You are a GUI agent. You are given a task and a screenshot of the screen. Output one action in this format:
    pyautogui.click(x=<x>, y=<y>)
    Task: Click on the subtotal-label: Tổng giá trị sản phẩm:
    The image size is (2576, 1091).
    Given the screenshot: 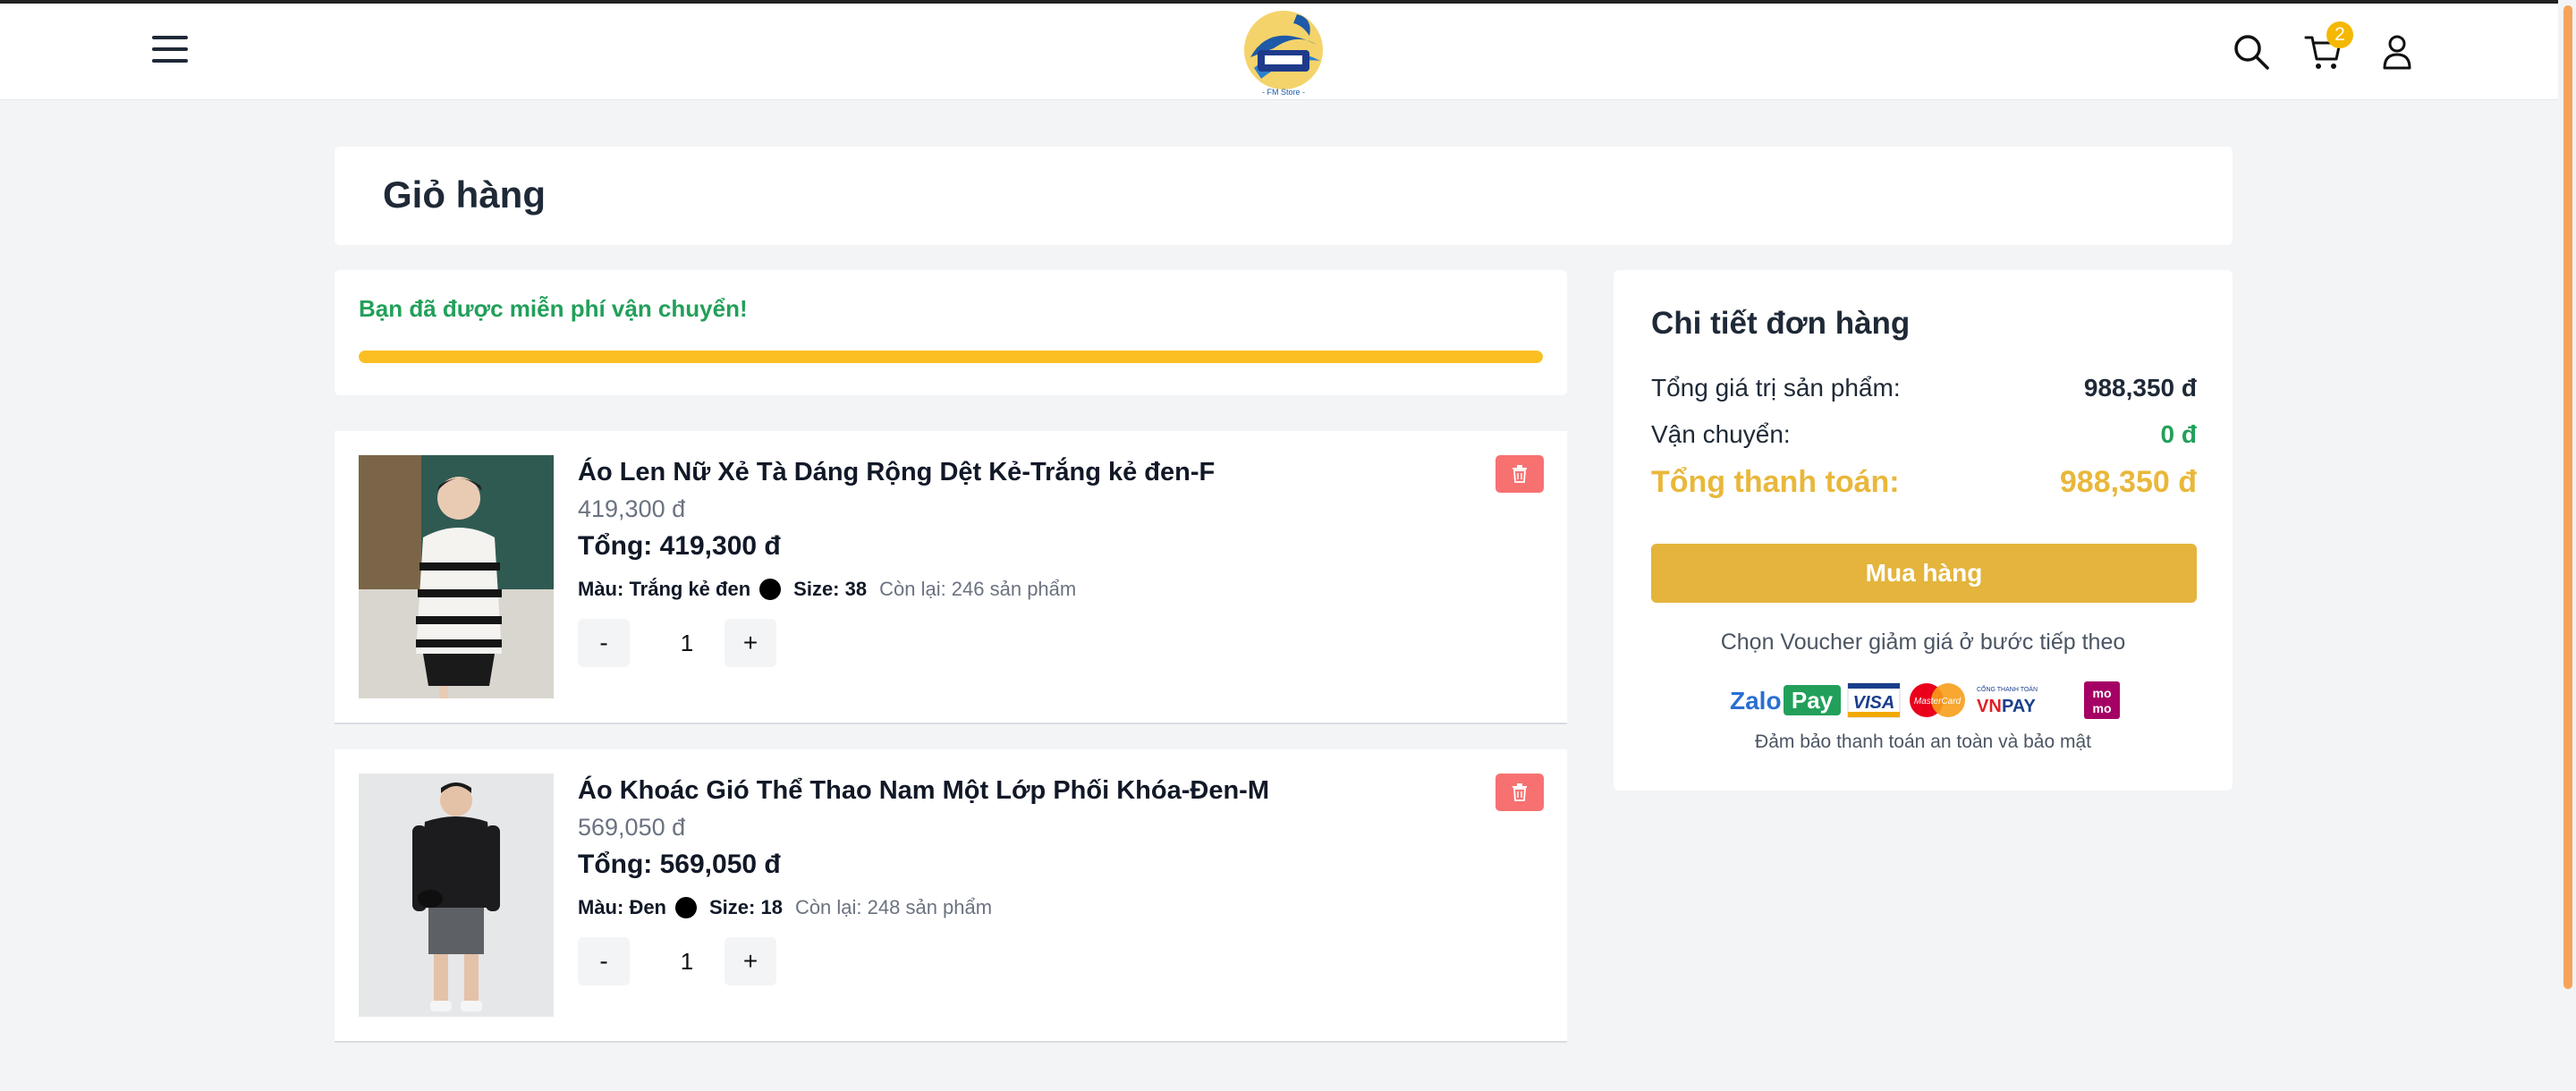 What is the action you would take?
    pyautogui.click(x=1776, y=388)
    